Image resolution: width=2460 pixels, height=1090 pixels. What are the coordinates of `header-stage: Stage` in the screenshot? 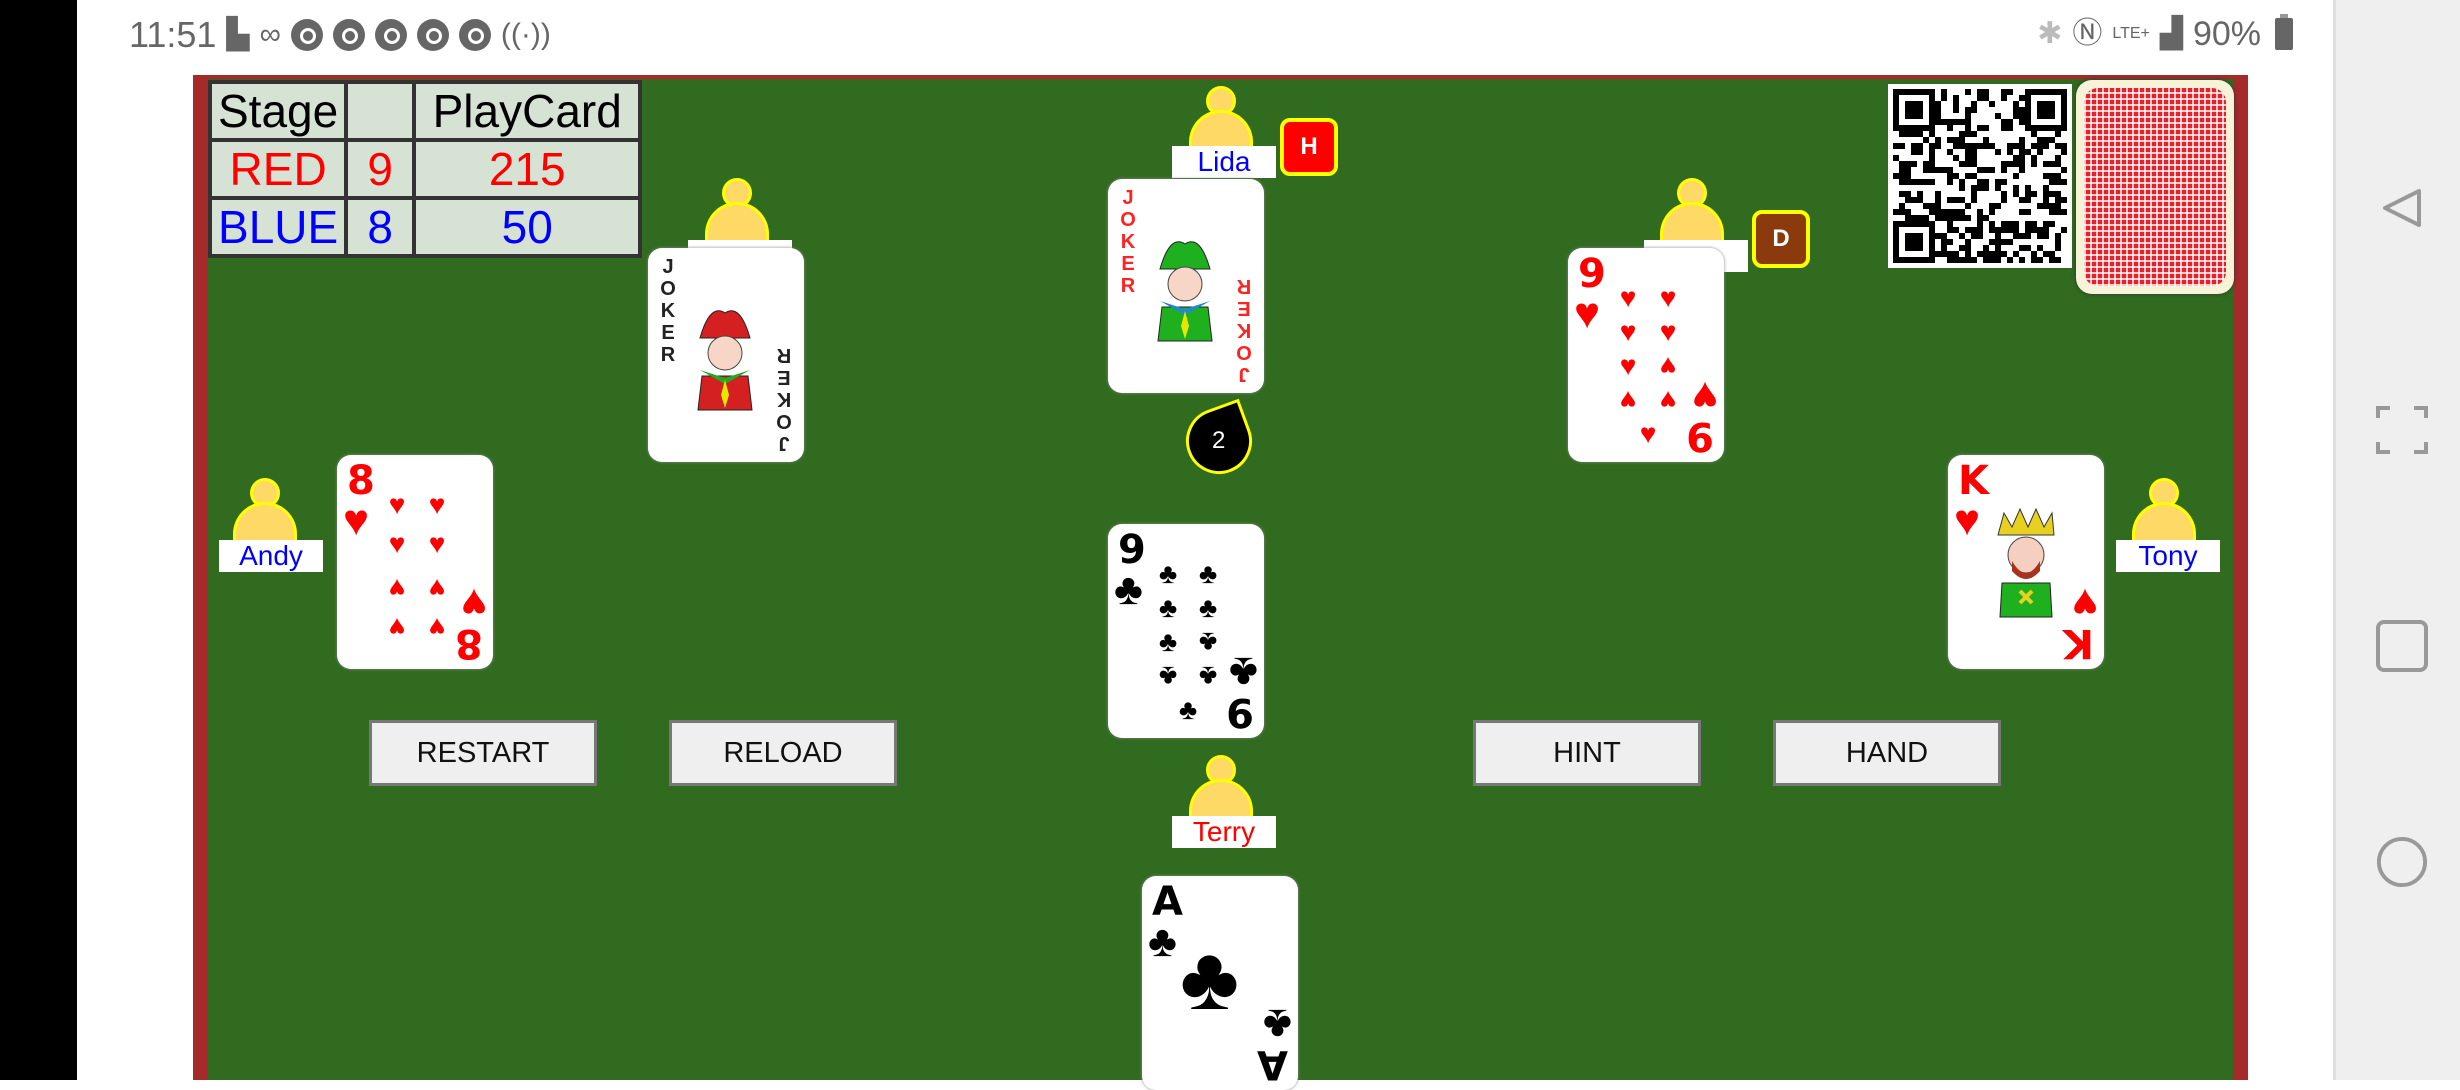 It's located at (278, 111).